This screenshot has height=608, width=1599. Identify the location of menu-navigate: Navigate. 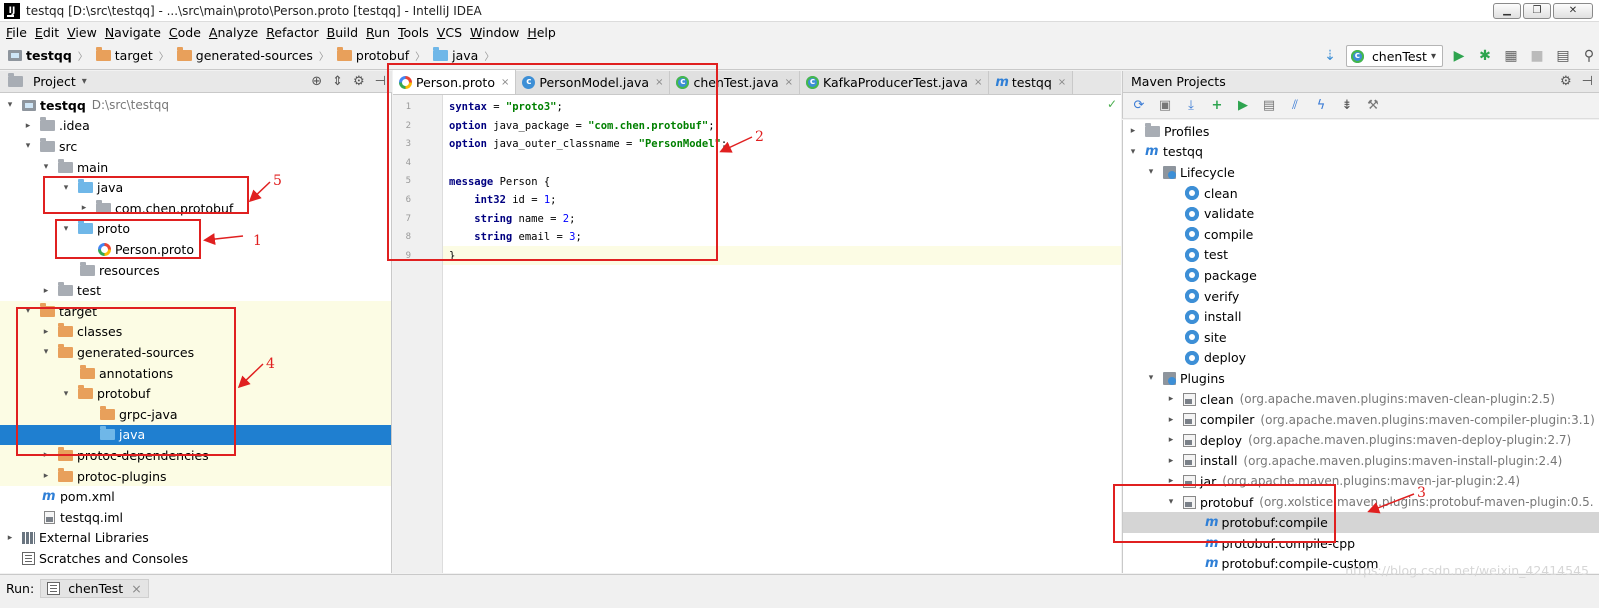
(133, 32).